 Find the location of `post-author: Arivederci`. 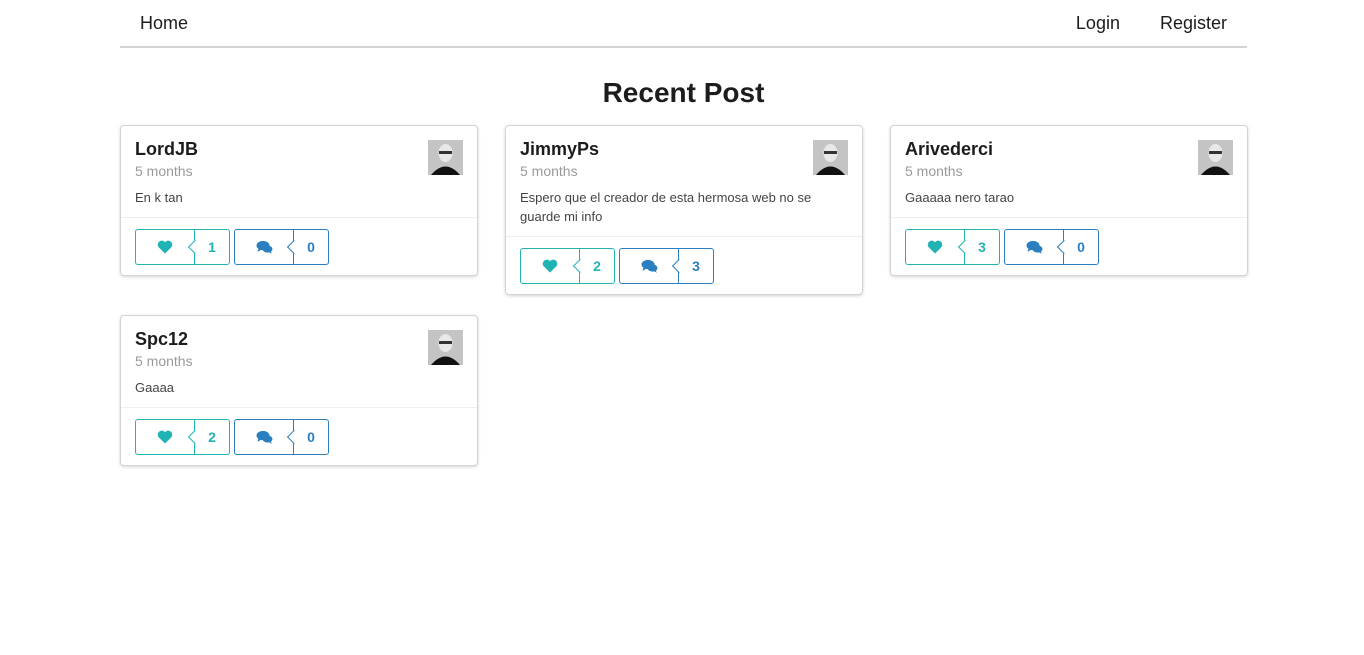

post-author: Arivederci is located at coordinates (1069, 149).